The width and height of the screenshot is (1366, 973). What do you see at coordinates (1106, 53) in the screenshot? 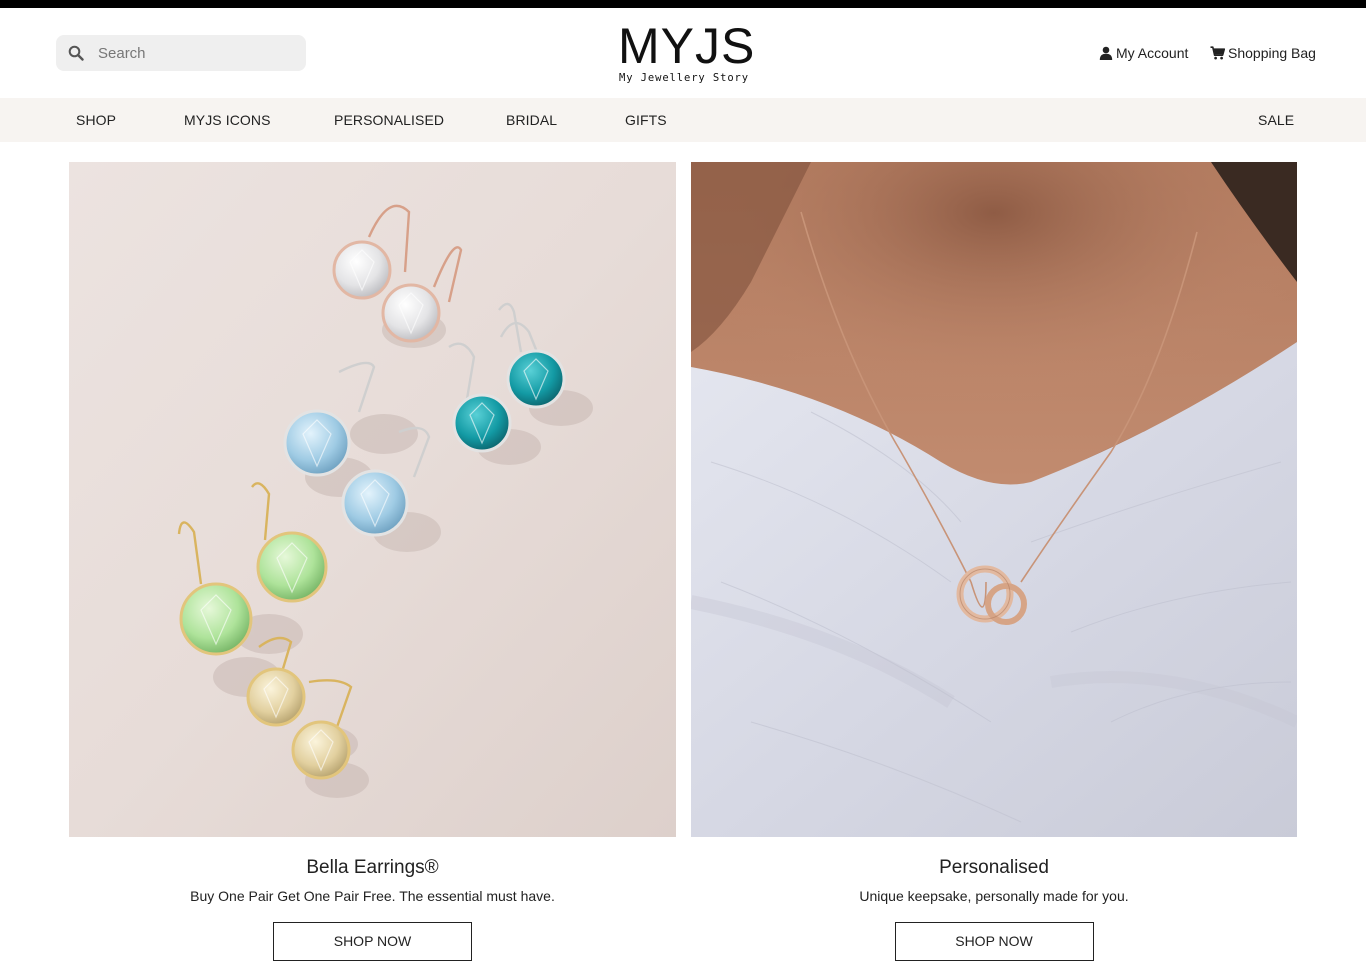
I see `user-icon` at bounding box center [1106, 53].